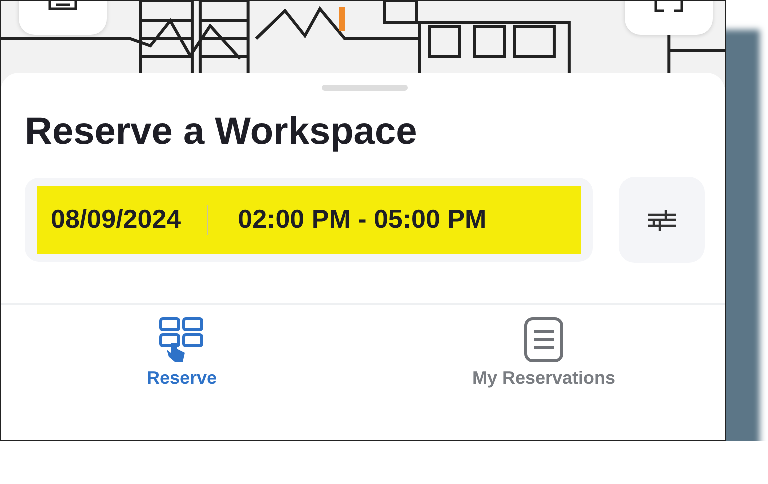 The image size is (768, 484). Describe the element at coordinates (365, 88) in the screenshot. I see `drag-handle` at that location.